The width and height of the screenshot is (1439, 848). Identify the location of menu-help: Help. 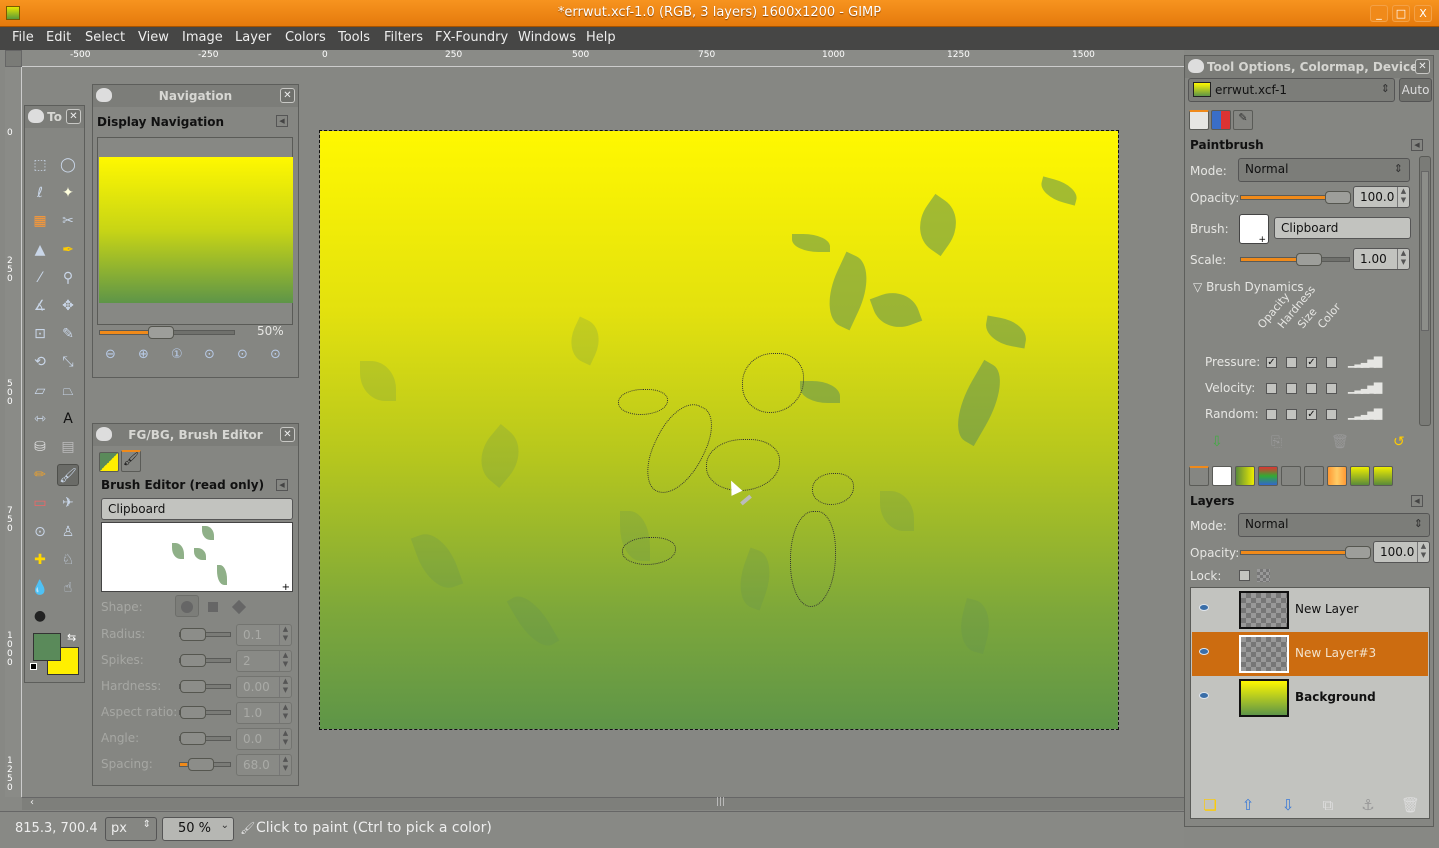
(601, 37).